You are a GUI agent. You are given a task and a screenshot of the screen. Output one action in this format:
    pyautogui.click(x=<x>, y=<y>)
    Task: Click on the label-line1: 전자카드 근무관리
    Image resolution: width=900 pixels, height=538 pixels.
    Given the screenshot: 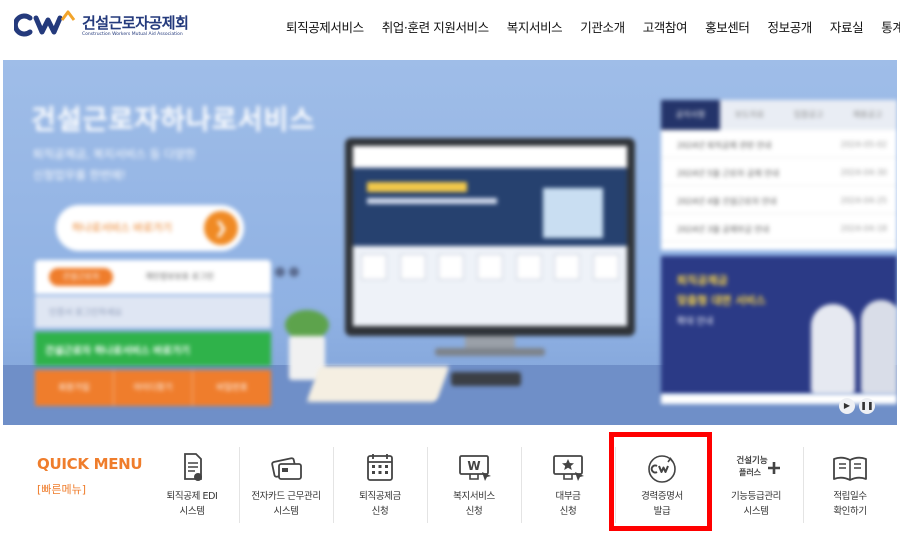 What is the action you would take?
    pyautogui.click(x=286, y=496)
    